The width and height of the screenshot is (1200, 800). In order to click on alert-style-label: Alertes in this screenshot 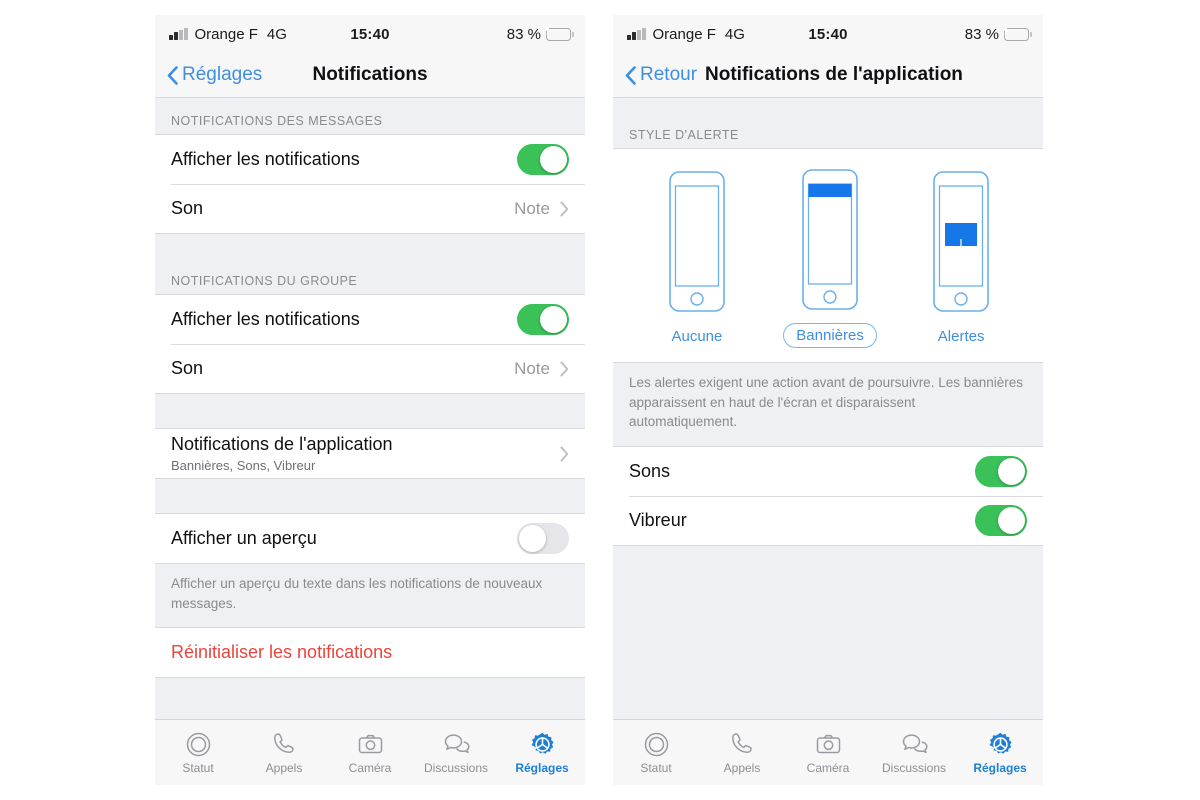, I will do `click(961, 336)`.